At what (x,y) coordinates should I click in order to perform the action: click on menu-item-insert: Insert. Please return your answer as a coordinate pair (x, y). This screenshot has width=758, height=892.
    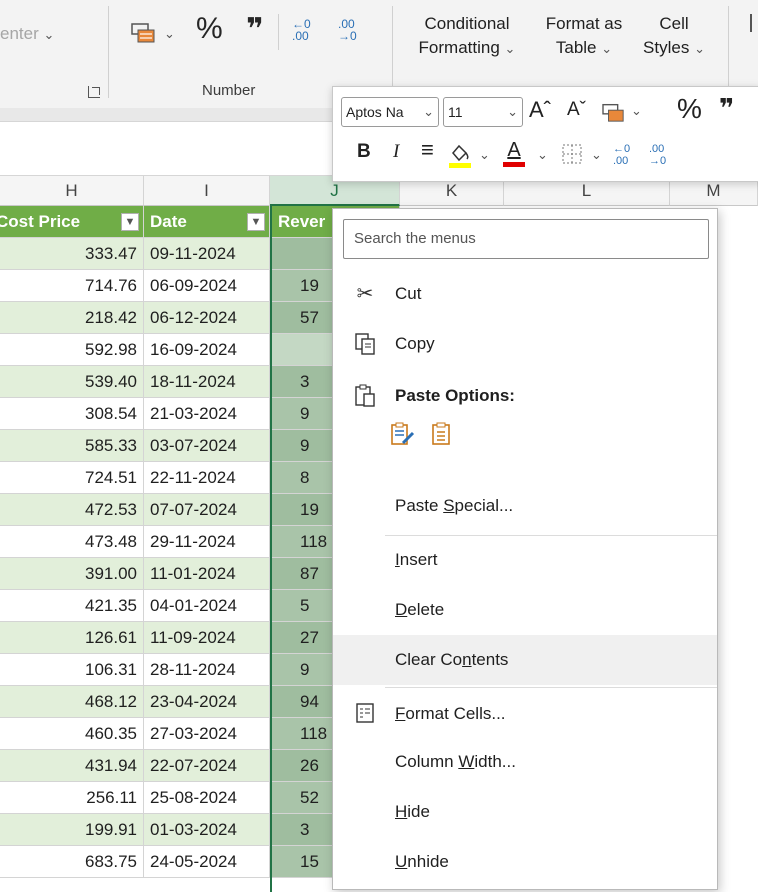
    Looking at the image, I should click on (525, 560).